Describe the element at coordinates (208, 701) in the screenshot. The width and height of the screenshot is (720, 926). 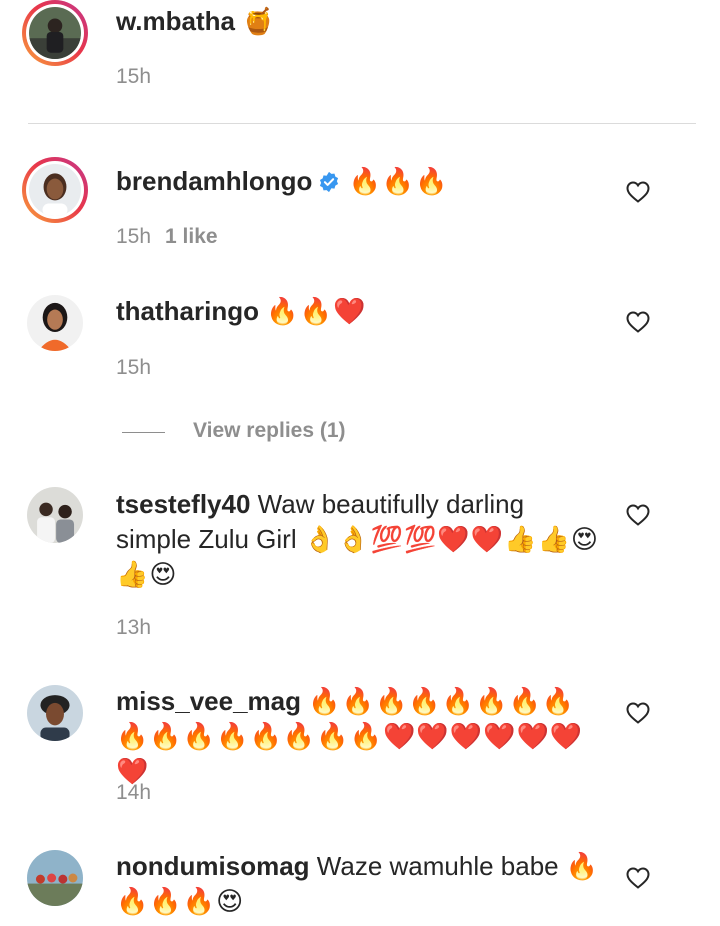
I see `username: miss_vee_mag` at that location.